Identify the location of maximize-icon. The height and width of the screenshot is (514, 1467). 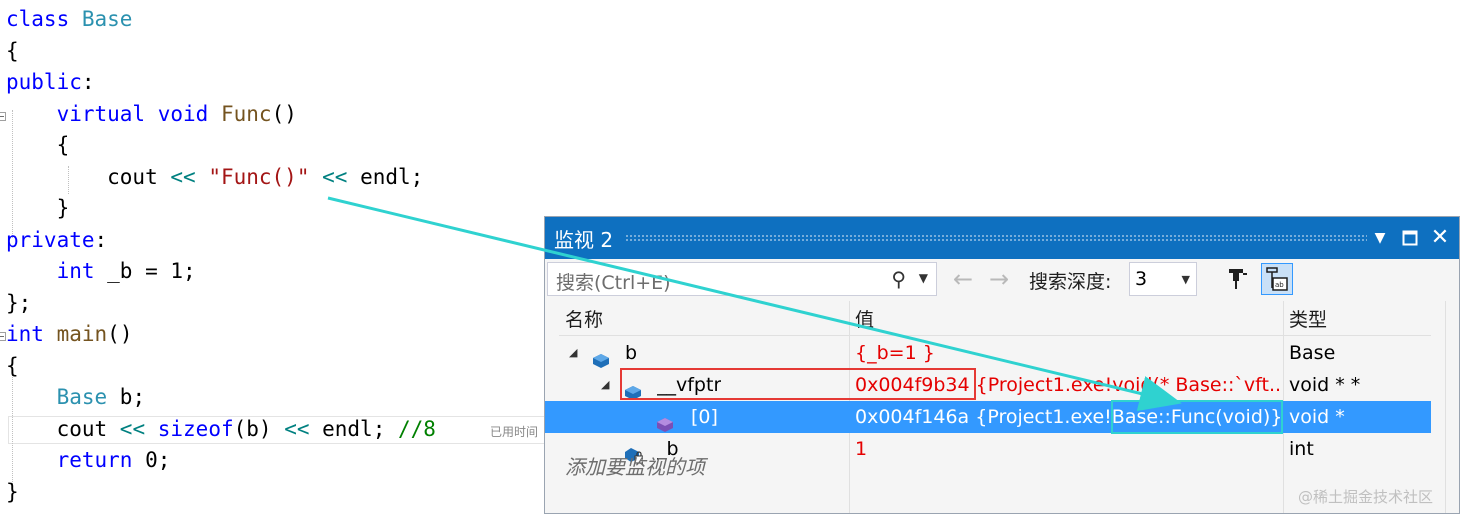
(1410, 238).